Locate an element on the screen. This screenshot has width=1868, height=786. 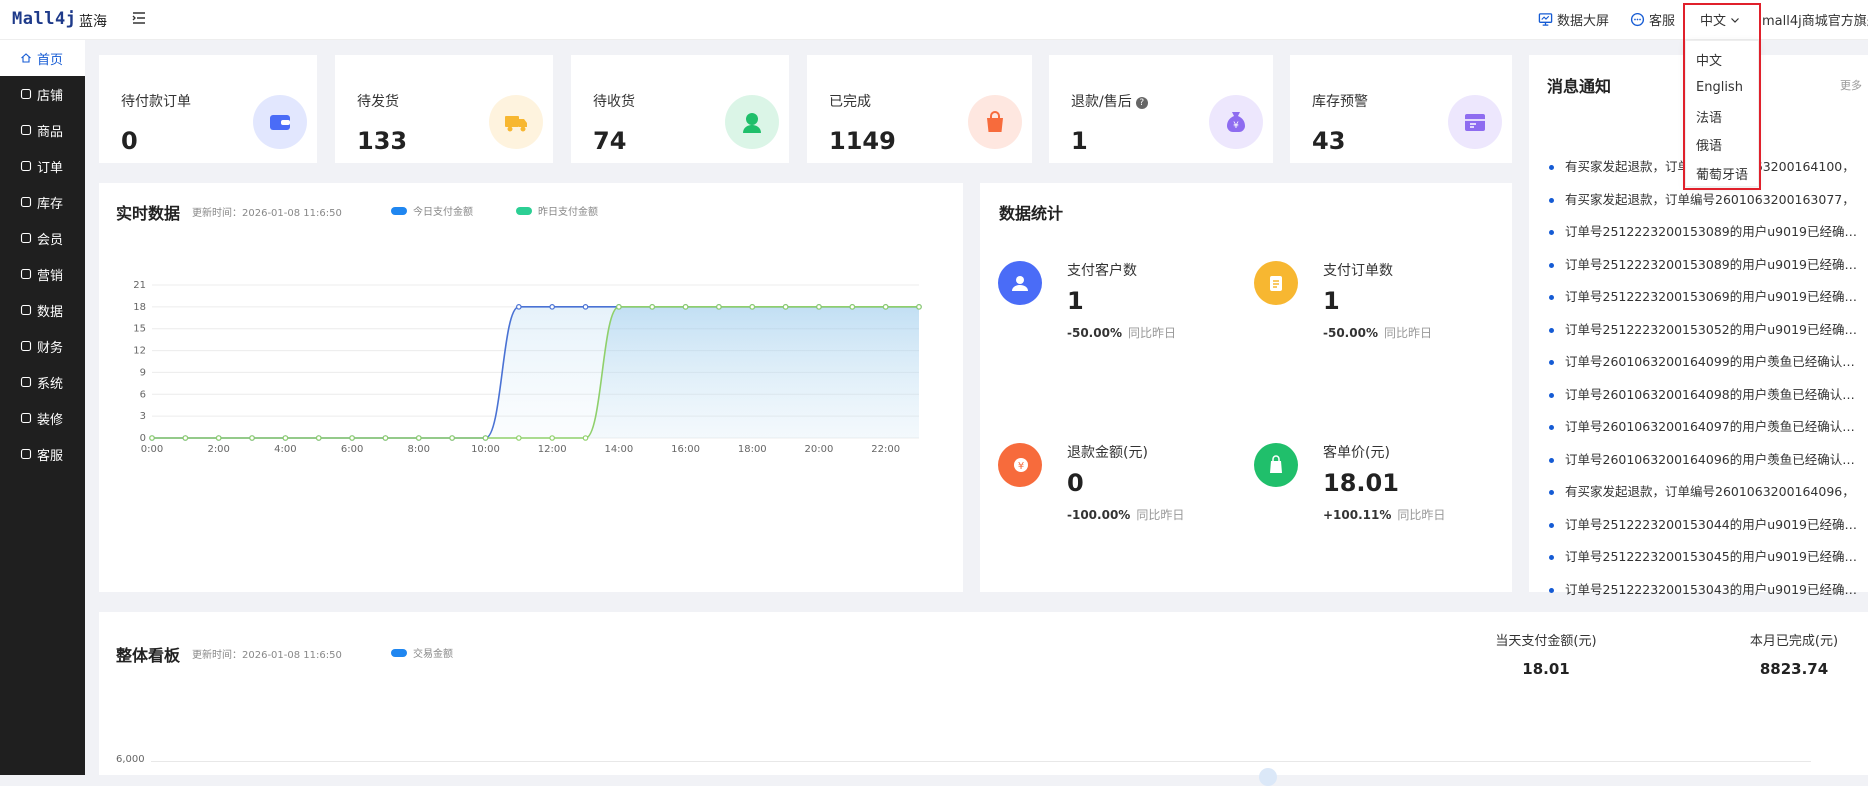
store-name: mall4j商城官方旗舰 is located at coordinates (1815, 19).